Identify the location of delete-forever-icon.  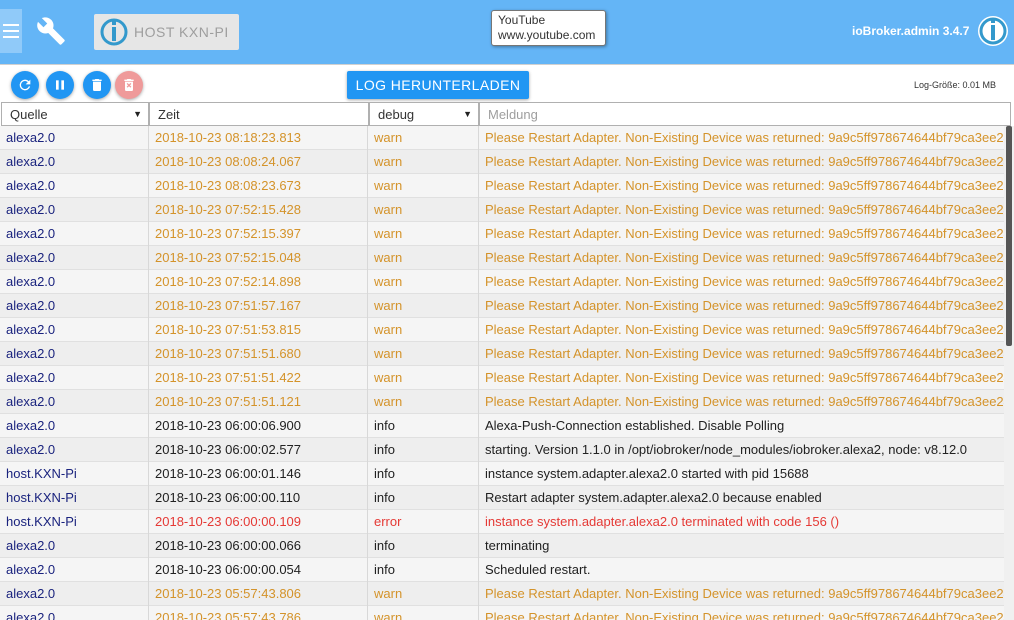
(129, 85).